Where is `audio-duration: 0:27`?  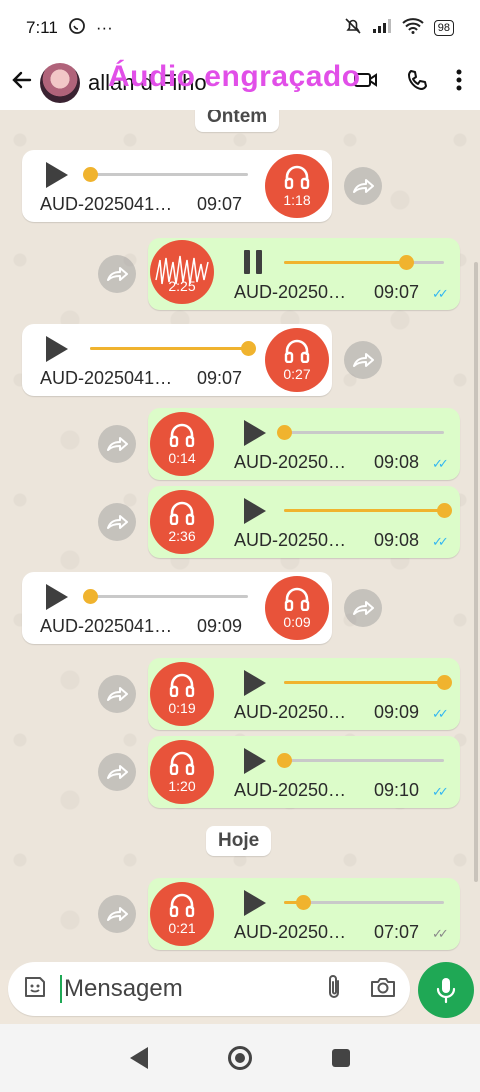
audio-duration: 0:27 is located at coordinates (297, 374).